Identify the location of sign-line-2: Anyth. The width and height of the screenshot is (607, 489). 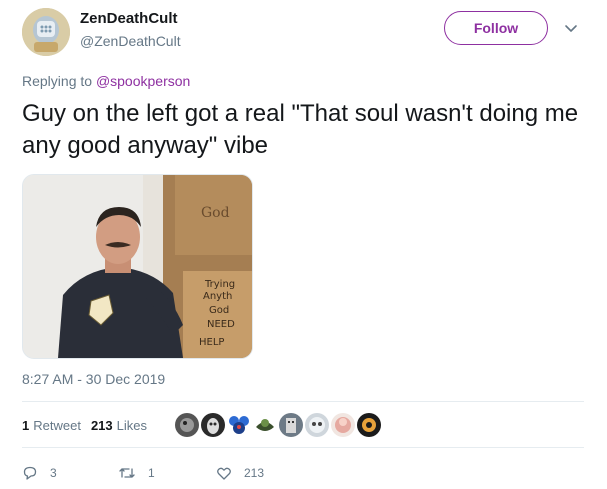
(217, 296).